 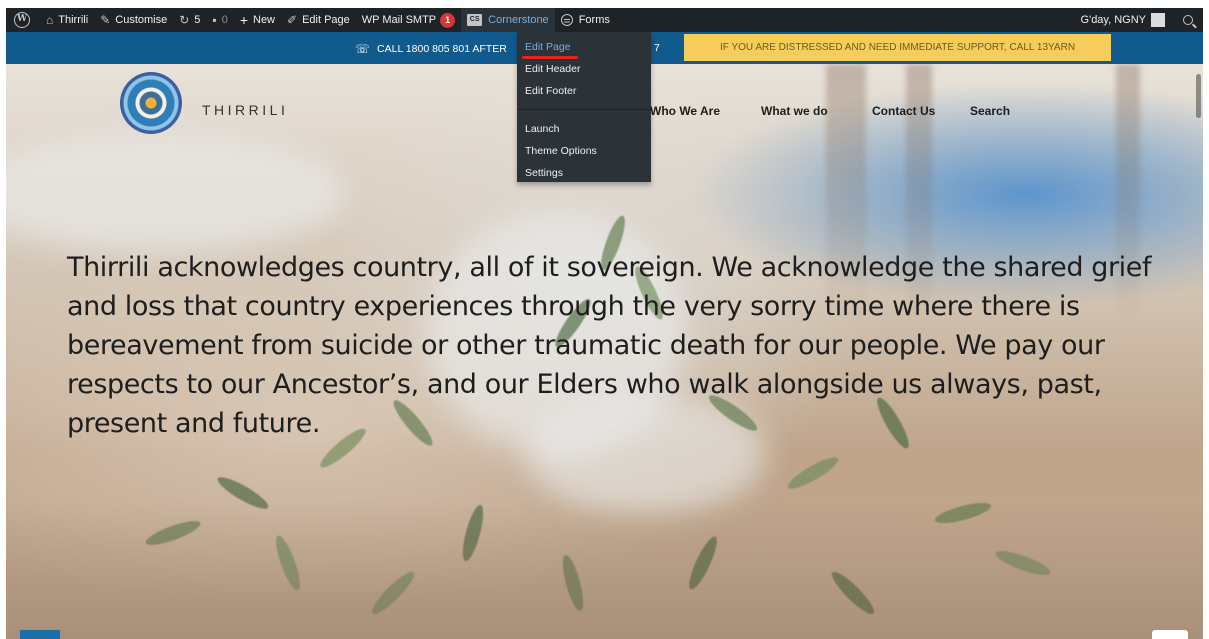 I want to click on nav-search: Search, so click(x=990, y=111).